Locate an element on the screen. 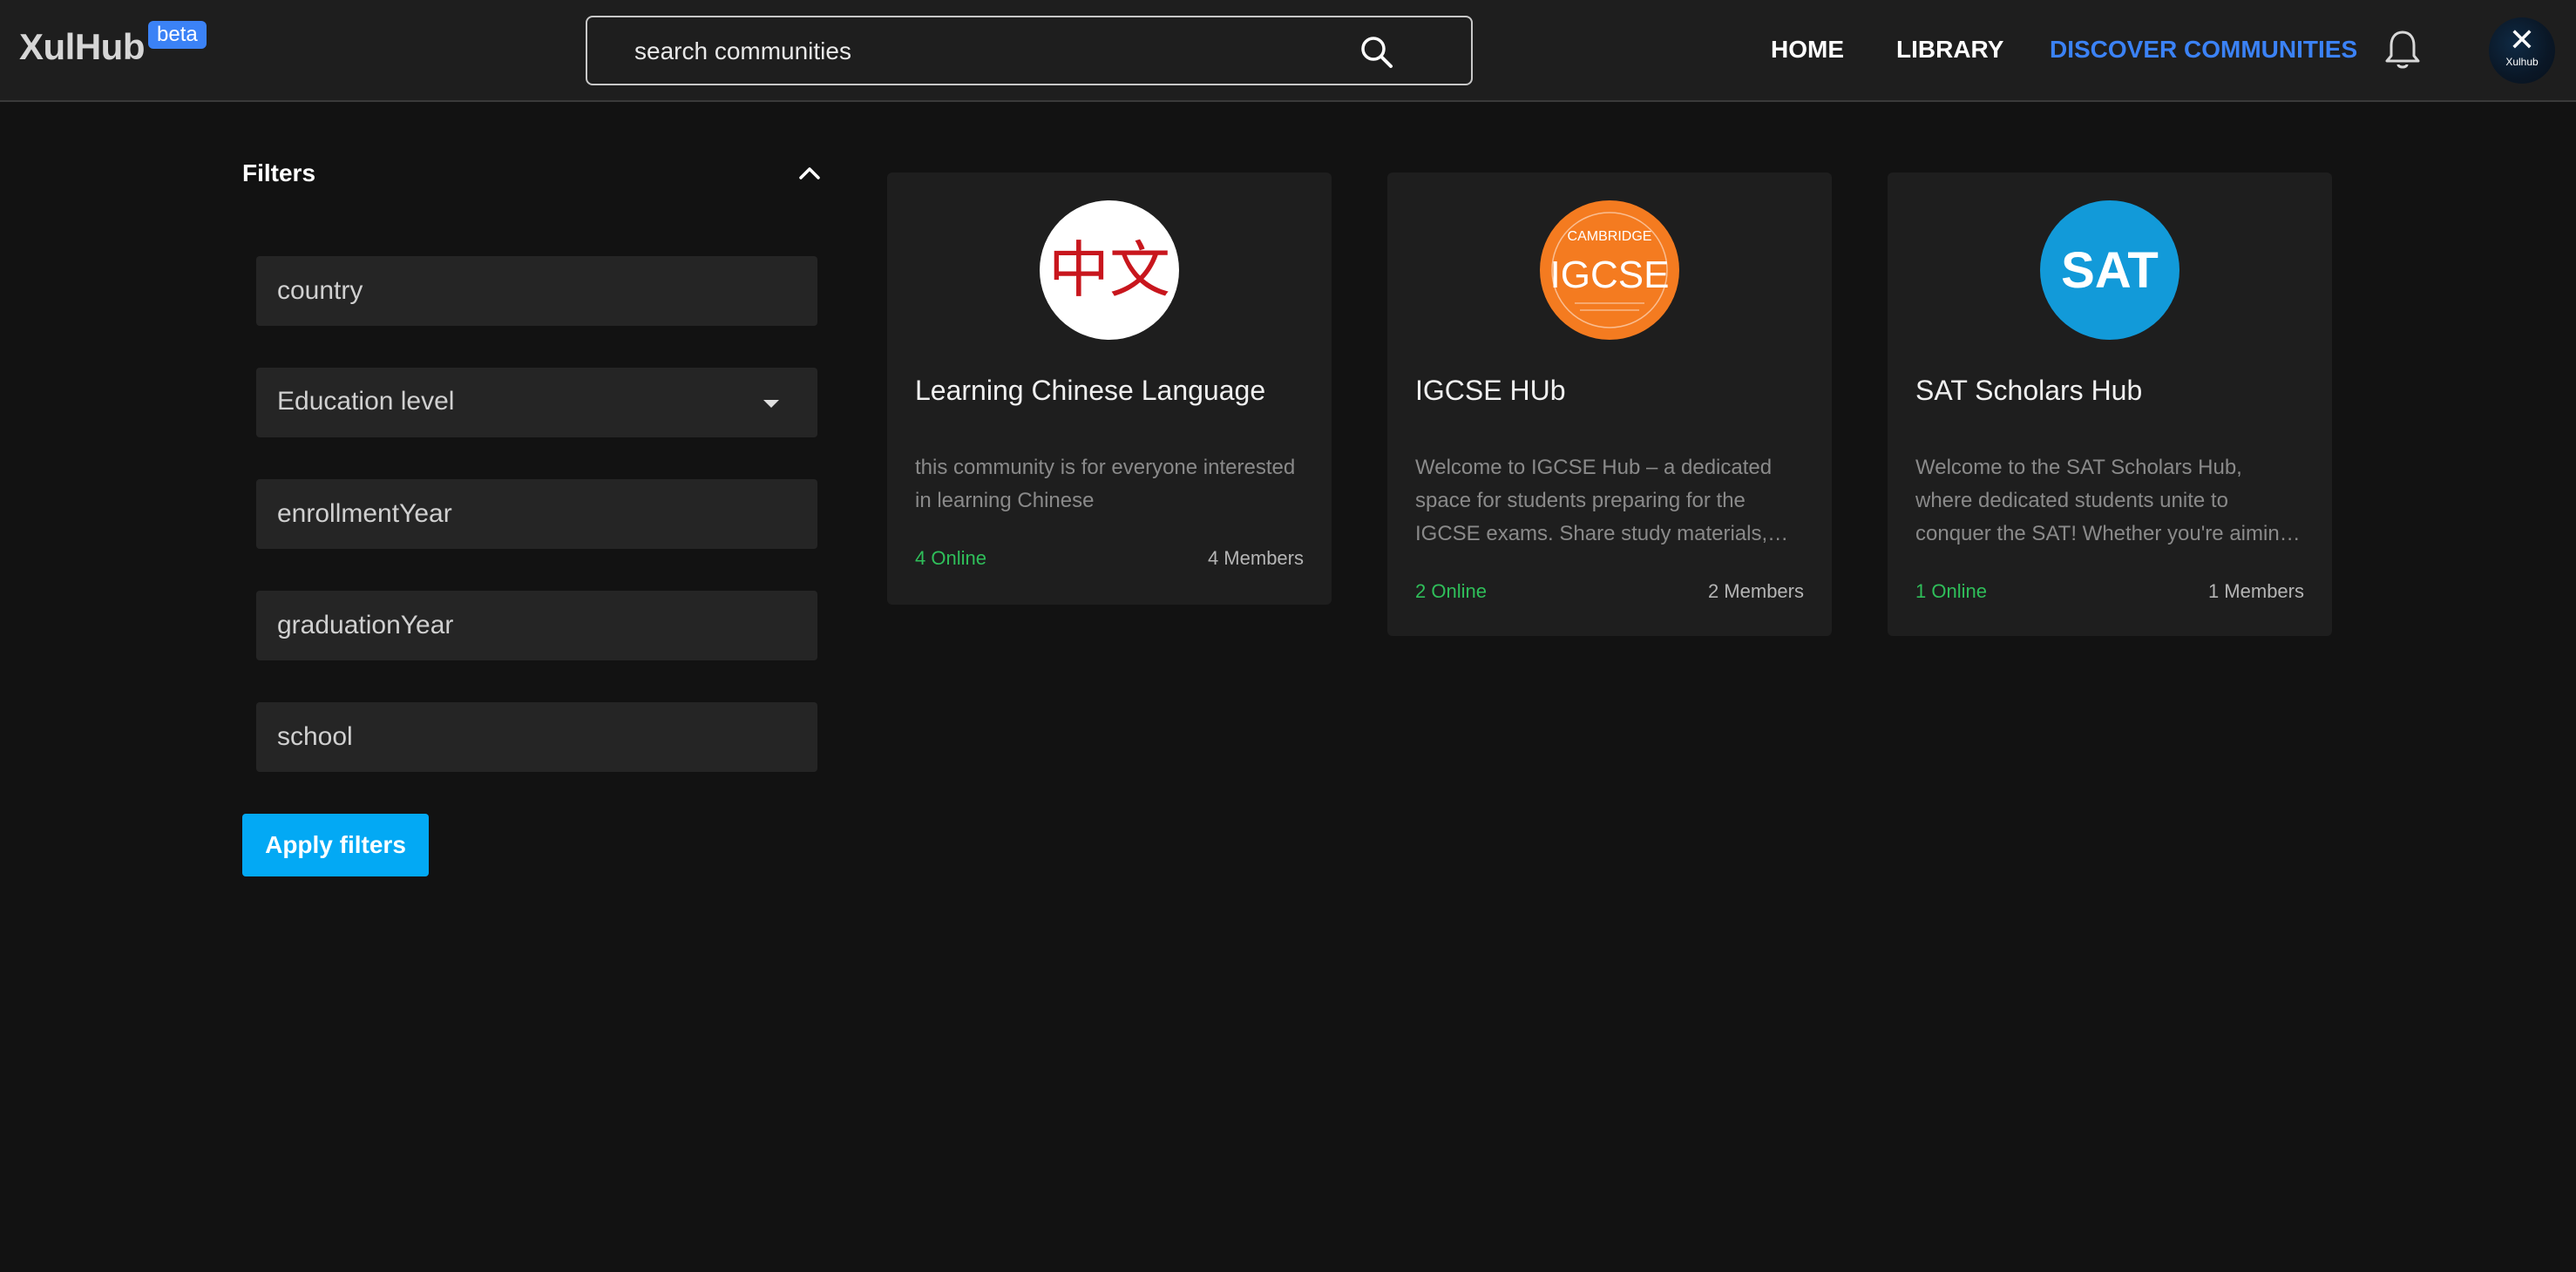 The width and height of the screenshot is (2576, 1272). filters-title: Filters is located at coordinates (279, 173).